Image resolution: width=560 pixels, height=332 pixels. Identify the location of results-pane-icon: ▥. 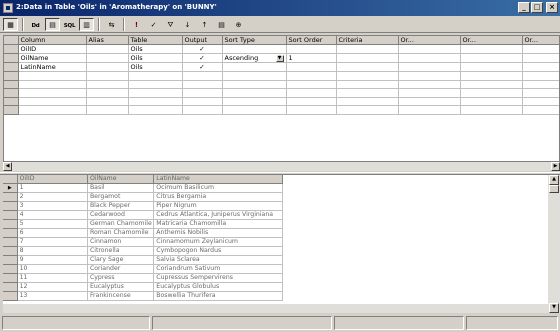
(86, 24).